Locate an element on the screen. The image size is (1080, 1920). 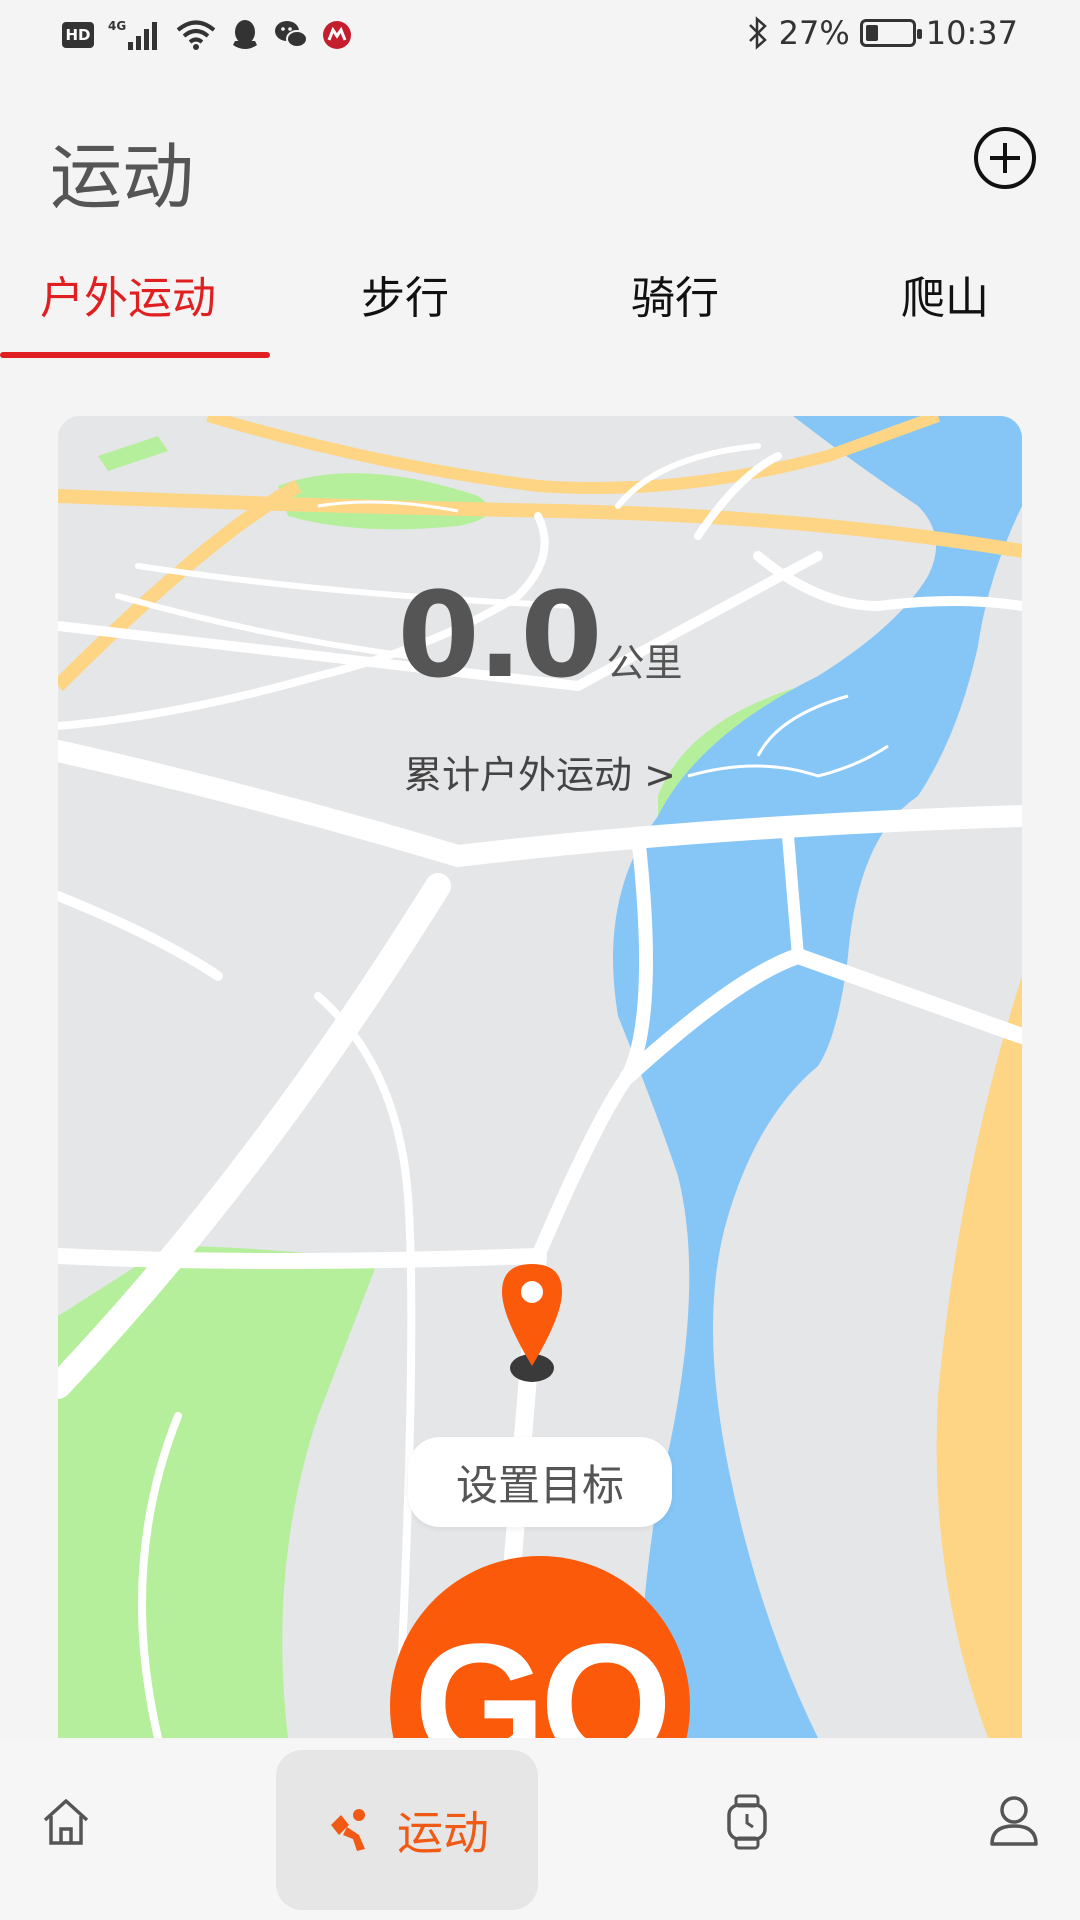
nav-sport-label: 运动 is located at coordinates (443, 1833).